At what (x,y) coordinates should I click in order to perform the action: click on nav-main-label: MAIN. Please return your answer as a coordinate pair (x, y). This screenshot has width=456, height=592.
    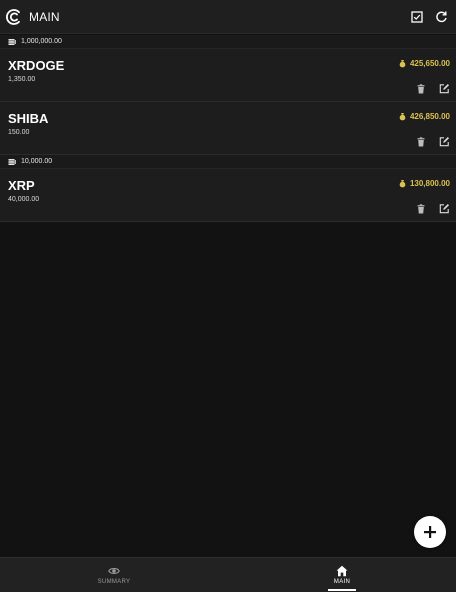
    Looking at the image, I should click on (342, 582).